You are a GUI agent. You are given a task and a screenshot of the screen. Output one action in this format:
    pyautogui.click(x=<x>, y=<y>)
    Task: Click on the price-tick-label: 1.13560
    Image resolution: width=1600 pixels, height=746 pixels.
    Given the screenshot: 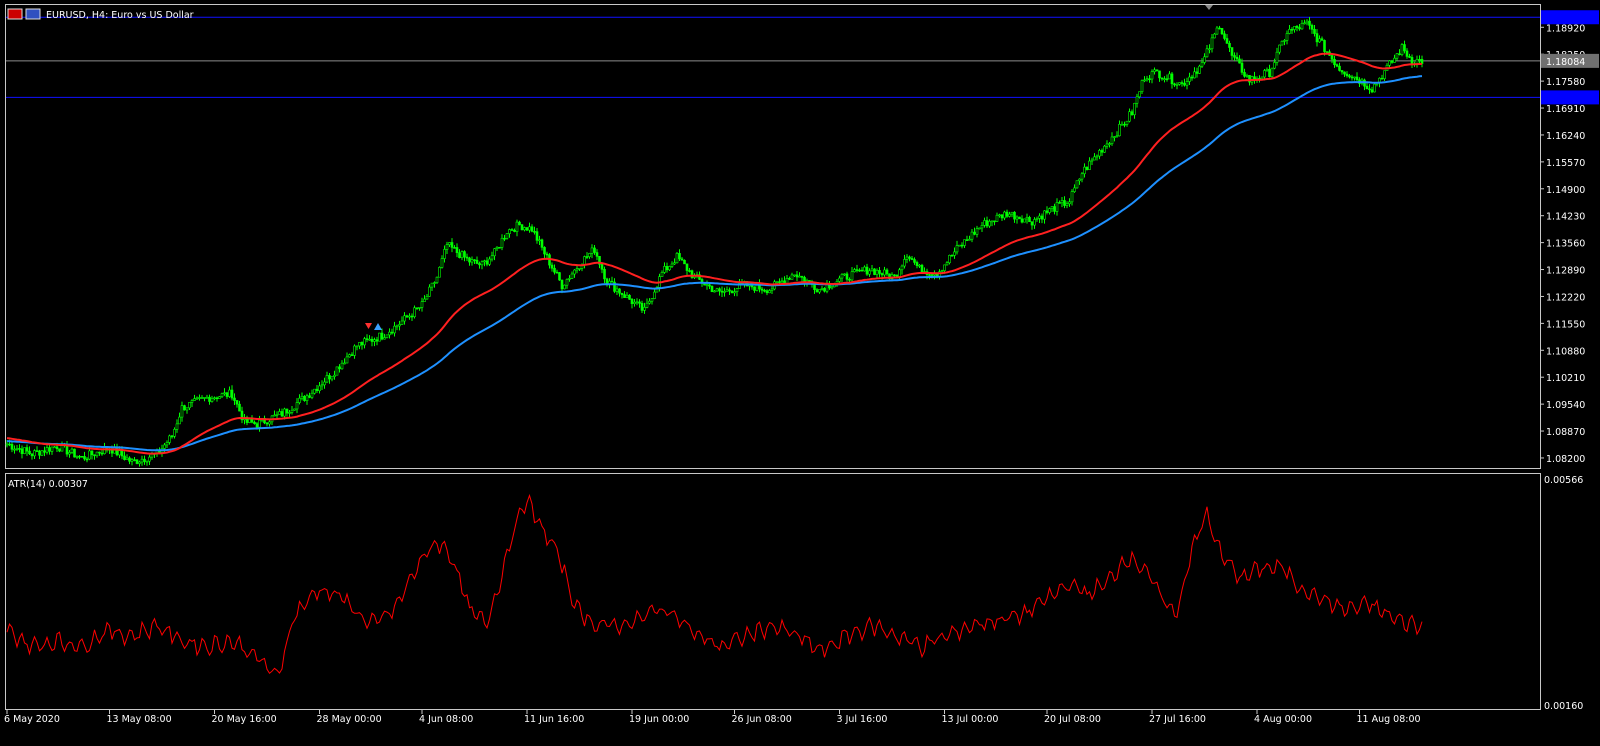 What is the action you would take?
    pyautogui.click(x=1565, y=244)
    